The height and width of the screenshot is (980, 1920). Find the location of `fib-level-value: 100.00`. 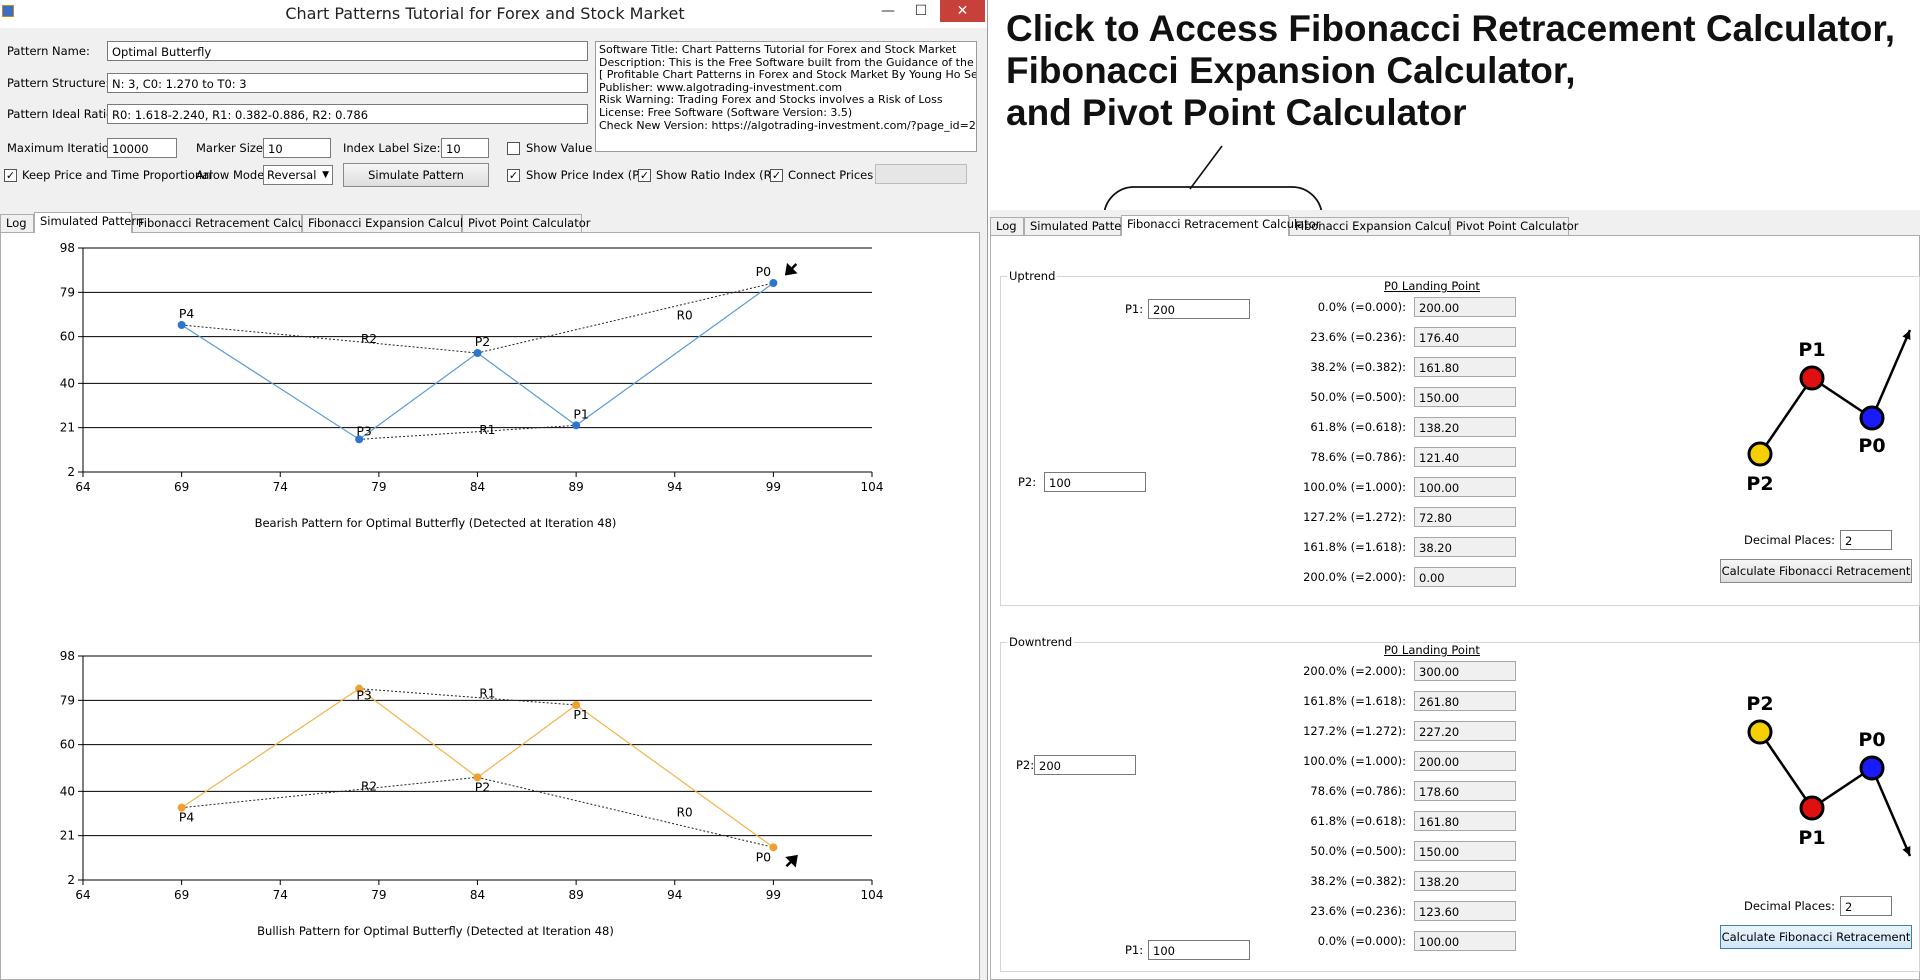

fib-level-value: 100.00 is located at coordinates (1465, 487).